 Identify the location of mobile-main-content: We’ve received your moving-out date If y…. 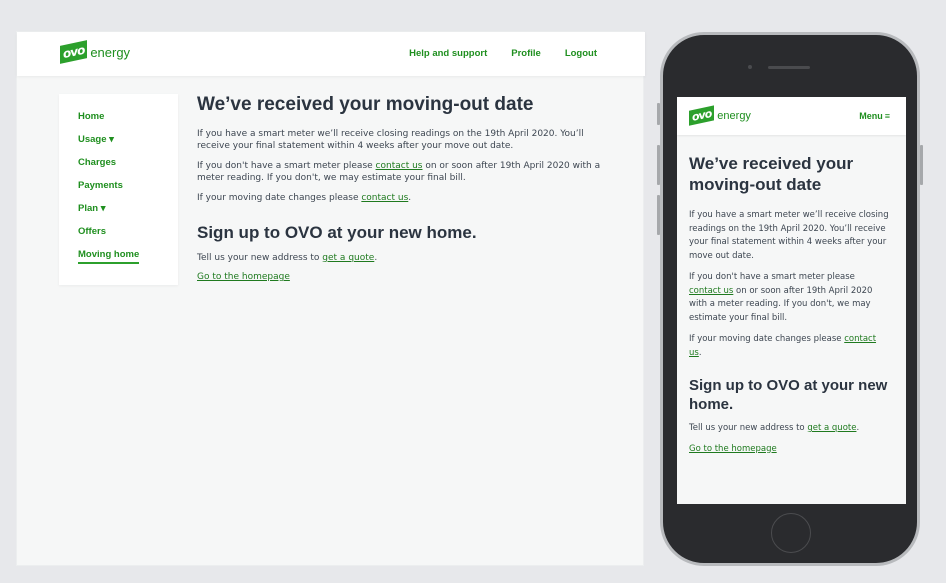
(789, 304).